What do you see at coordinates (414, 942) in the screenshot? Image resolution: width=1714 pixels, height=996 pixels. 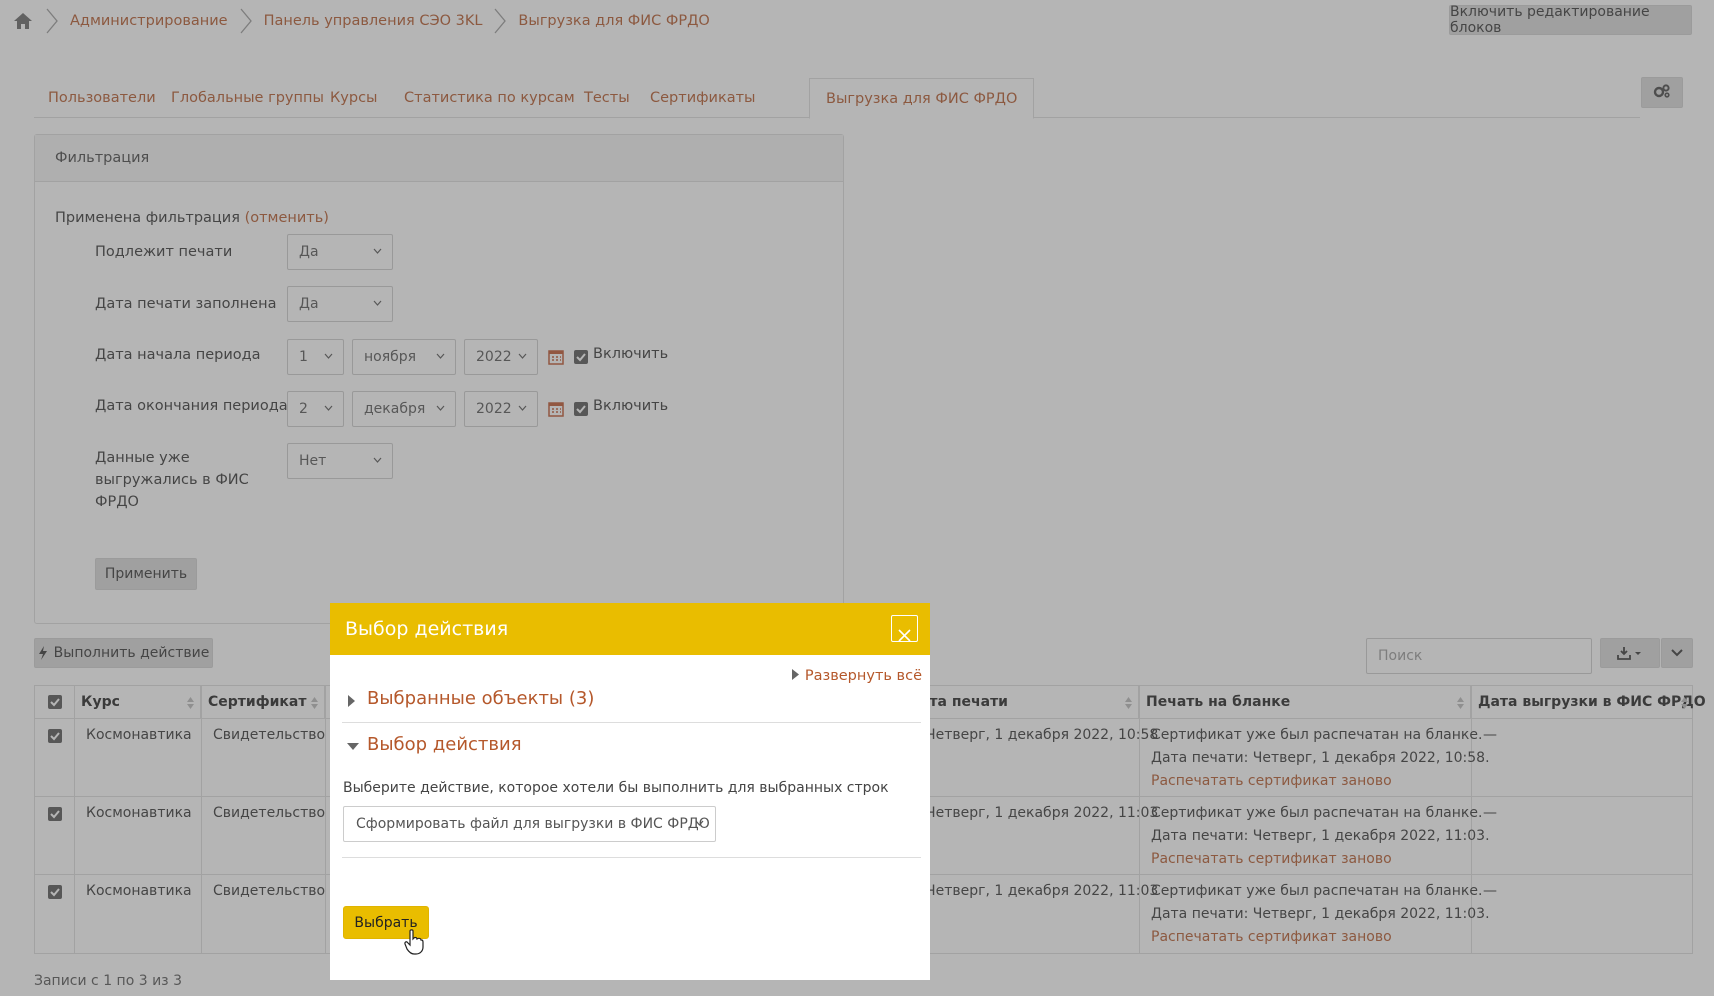 I see `hand-cursor-icon` at bounding box center [414, 942].